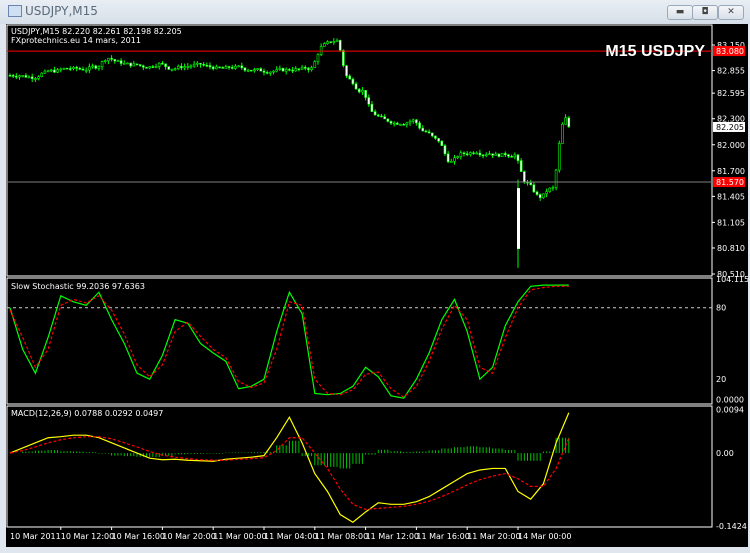  What do you see at coordinates (35, 536) in the screenshot?
I see `time-label: 10 Mar 2011` at bounding box center [35, 536].